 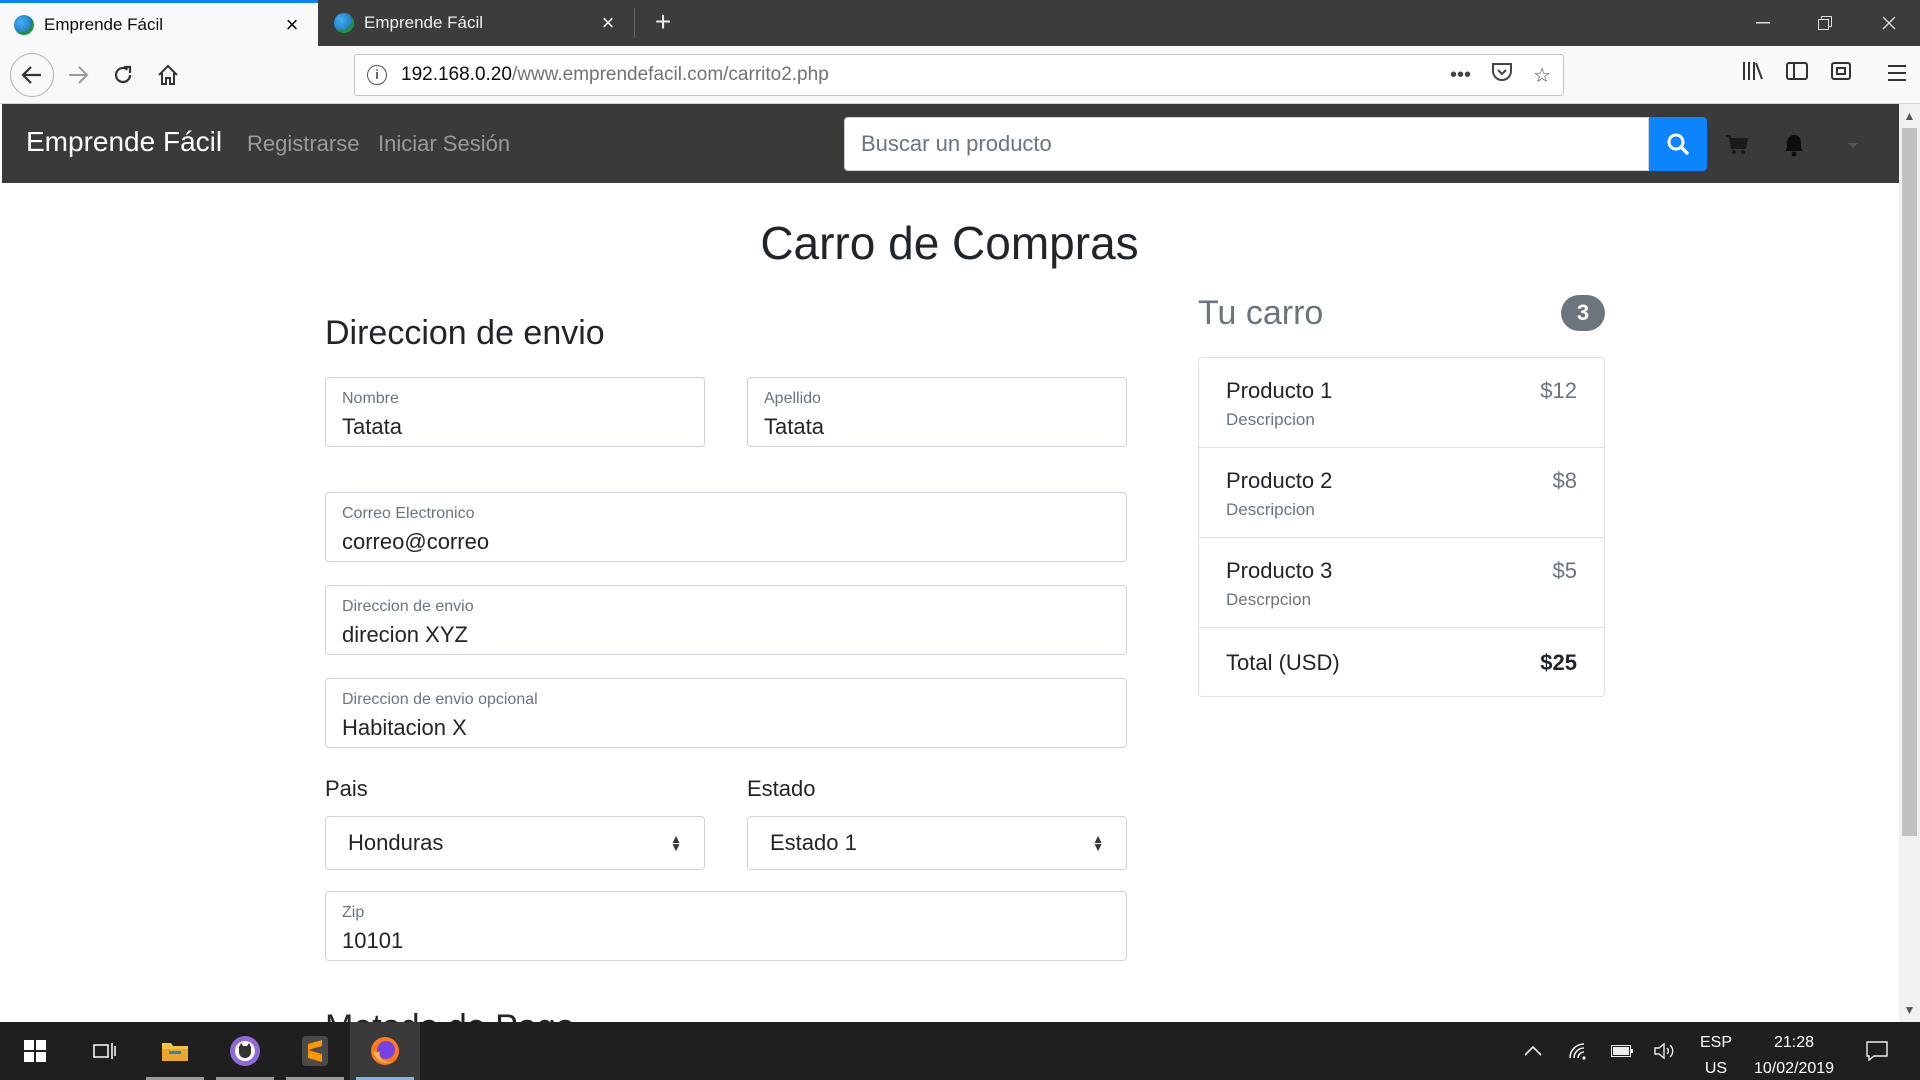 What do you see at coordinates (1716, 1068) in the screenshot?
I see `keyboard-layout: US` at bounding box center [1716, 1068].